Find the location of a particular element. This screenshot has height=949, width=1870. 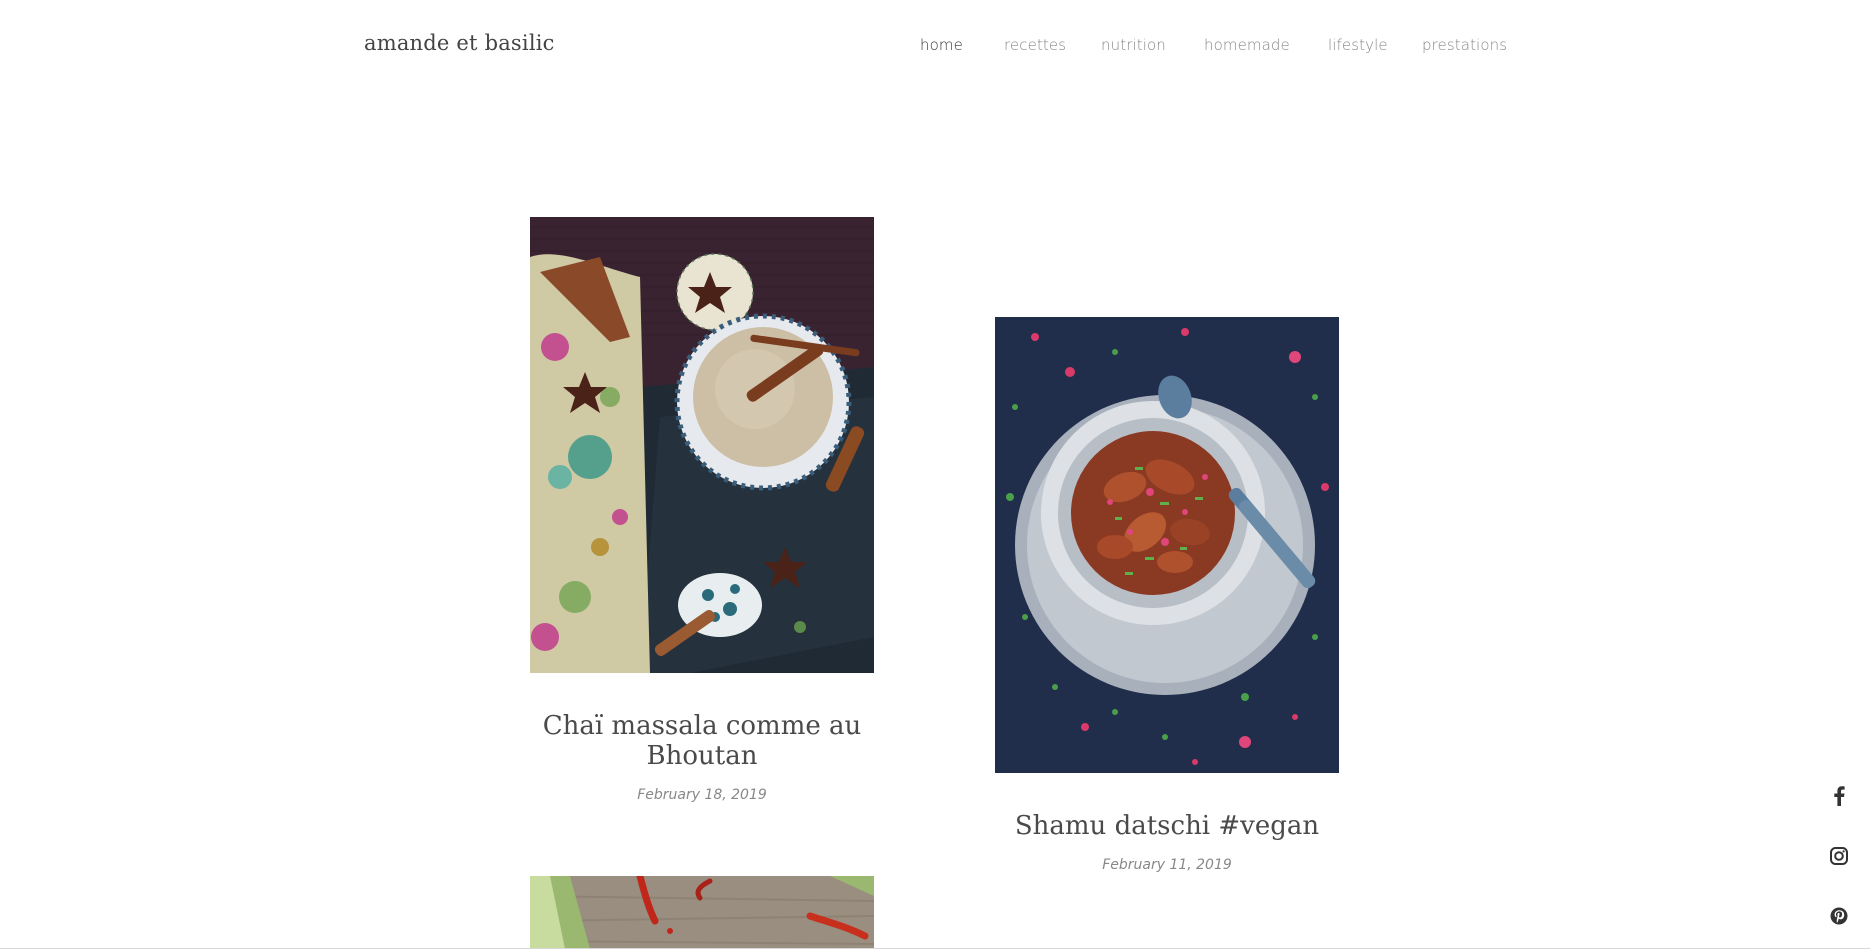

instagram-link is located at coordinates (1839, 856).